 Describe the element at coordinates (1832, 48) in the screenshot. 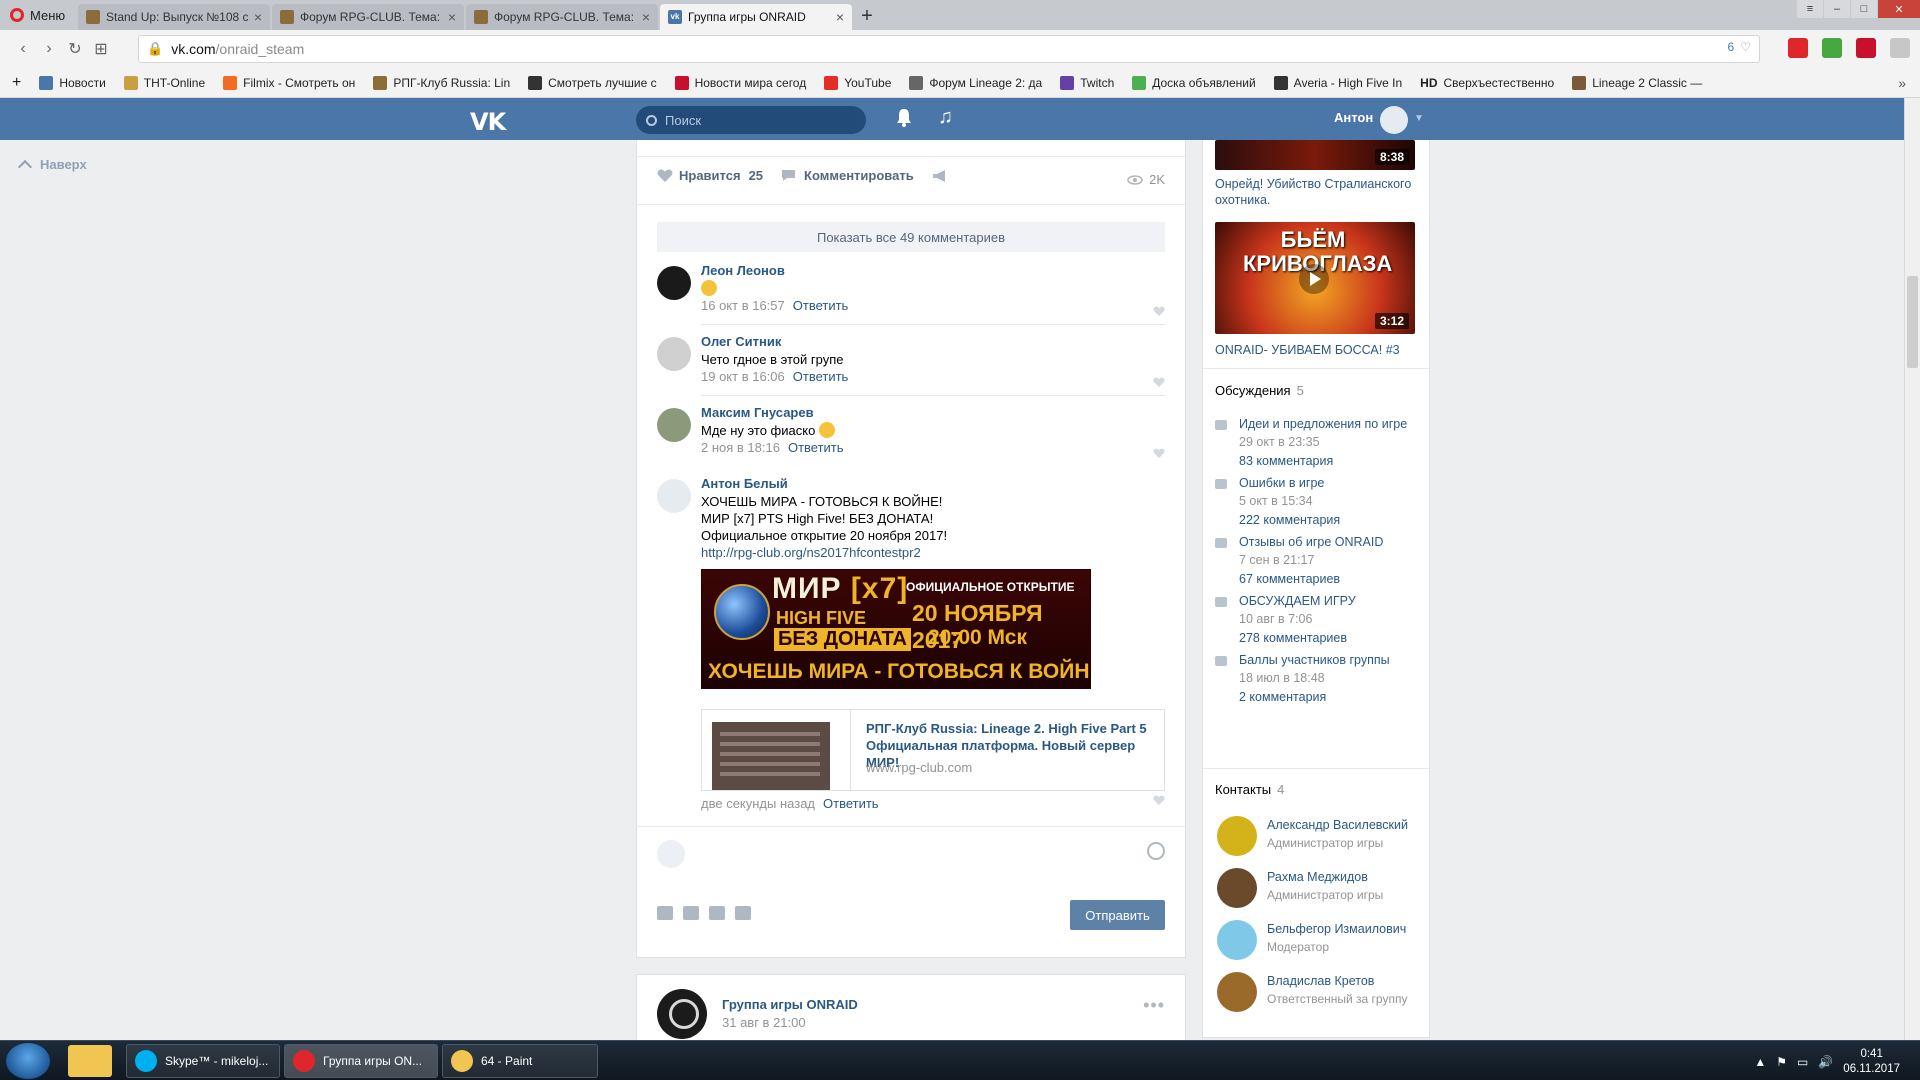

I see `shield-ext-icon` at that location.